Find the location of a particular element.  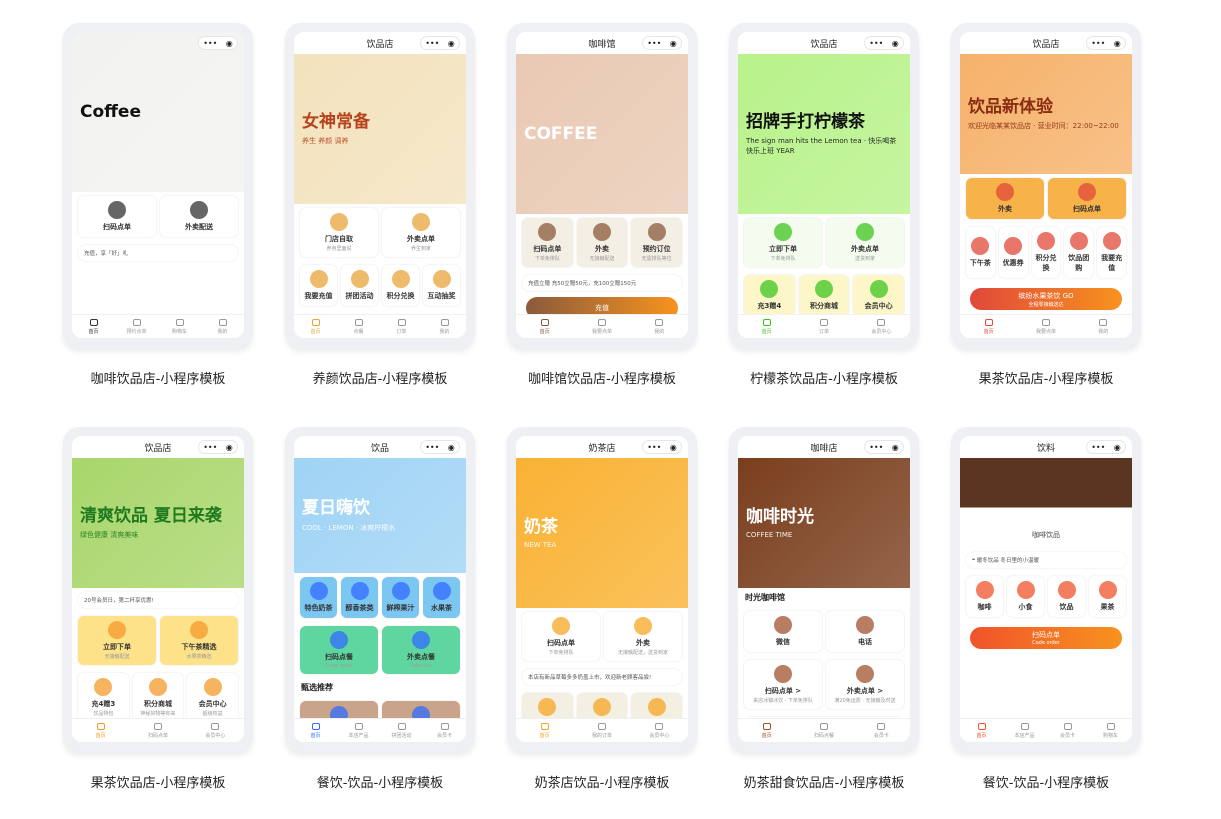

template-caption: 咖啡饮品店-小程序模板 is located at coordinates (158, 377).